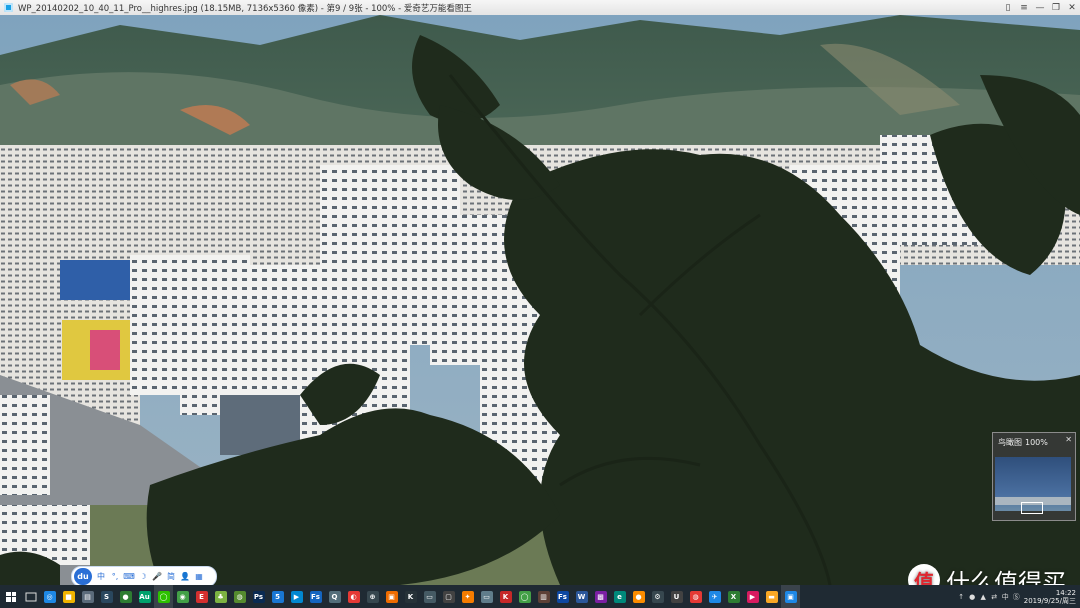 The height and width of the screenshot is (608, 1080). What do you see at coordinates (714, 596) in the screenshot?
I see `taskbar-app-share-blue: ✈` at bounding box center [714, 596].